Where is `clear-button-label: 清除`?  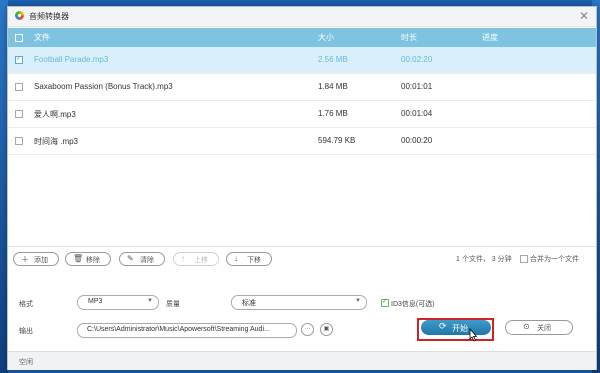 clear-button-label: 清除 is located at coordinates (147, 260).